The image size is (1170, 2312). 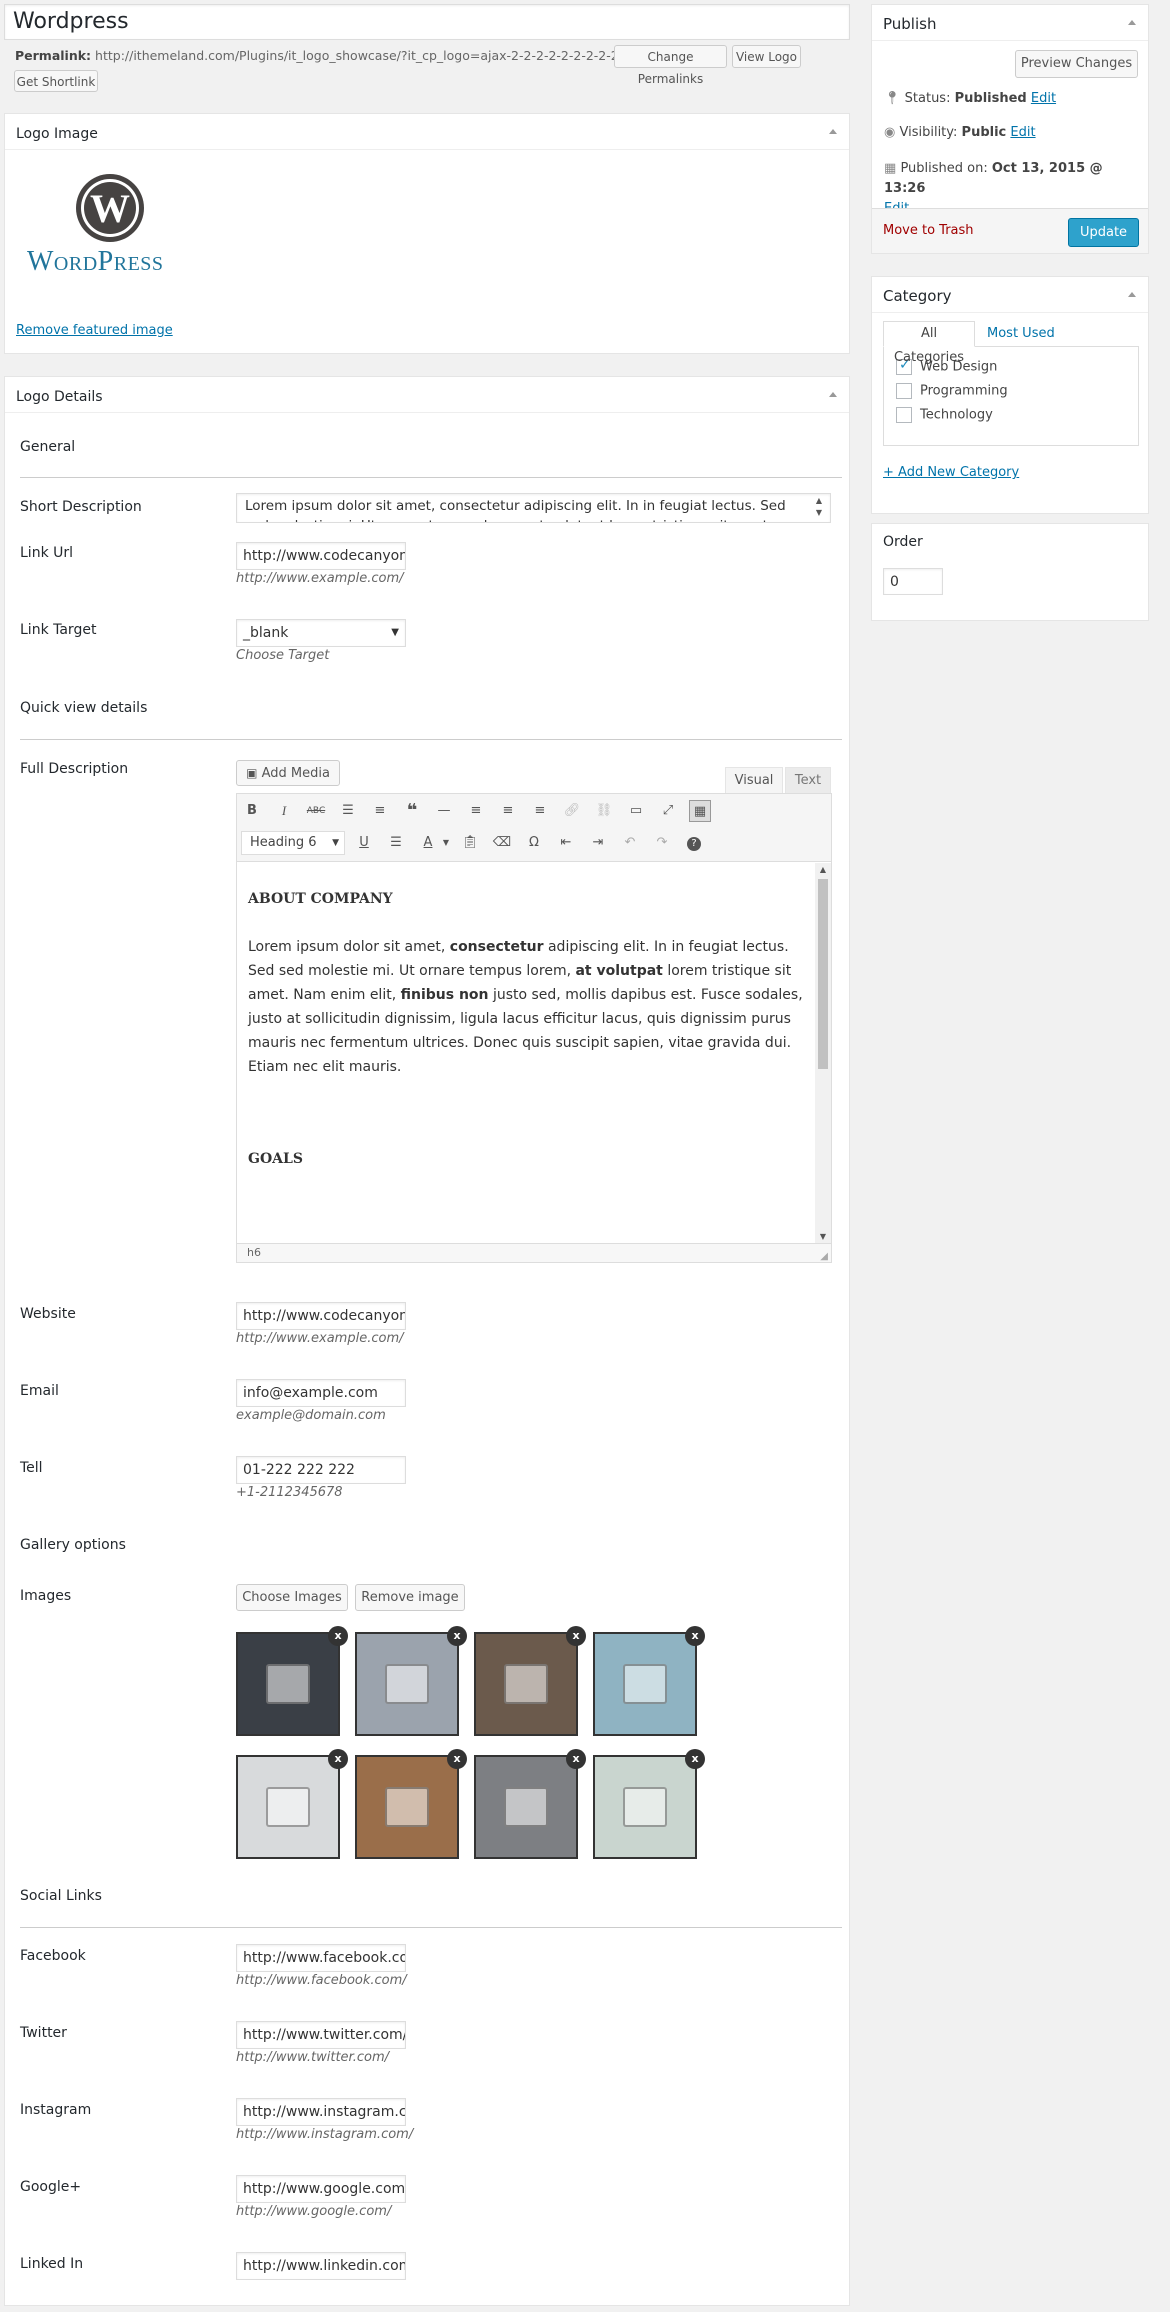 I want to click on underline-icon: U, so click(x=364, y=843).